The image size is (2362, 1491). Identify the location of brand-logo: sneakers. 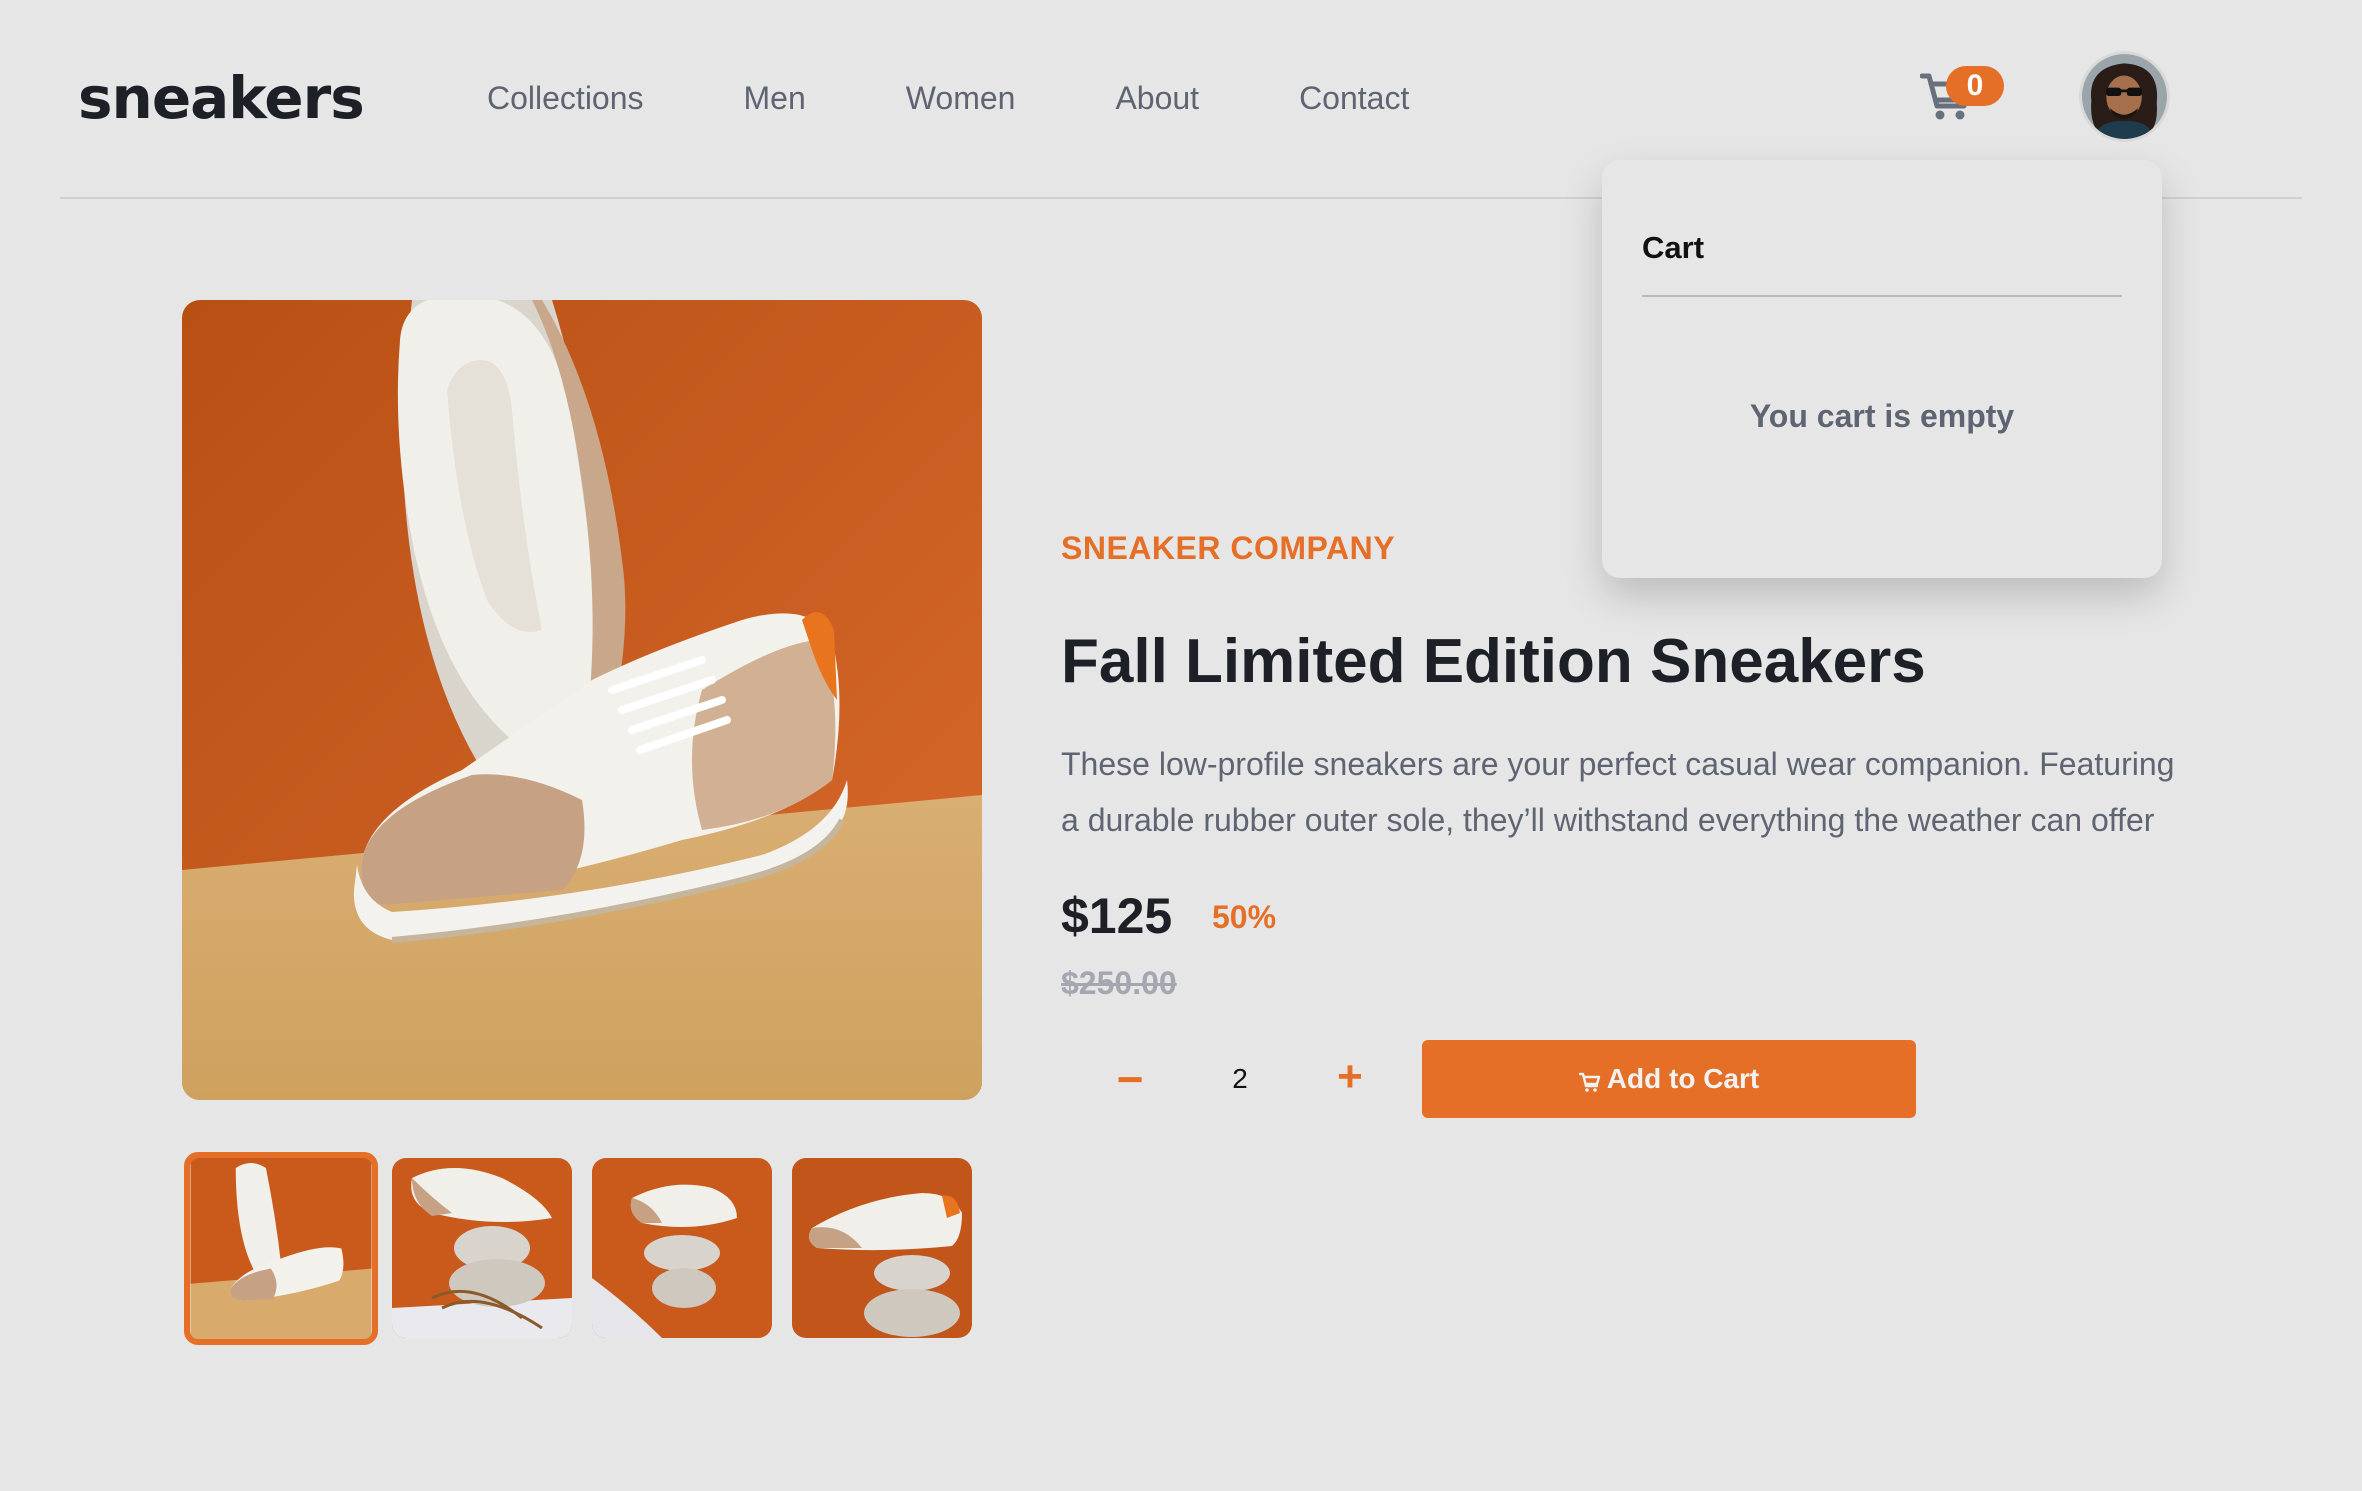
(221, 98).